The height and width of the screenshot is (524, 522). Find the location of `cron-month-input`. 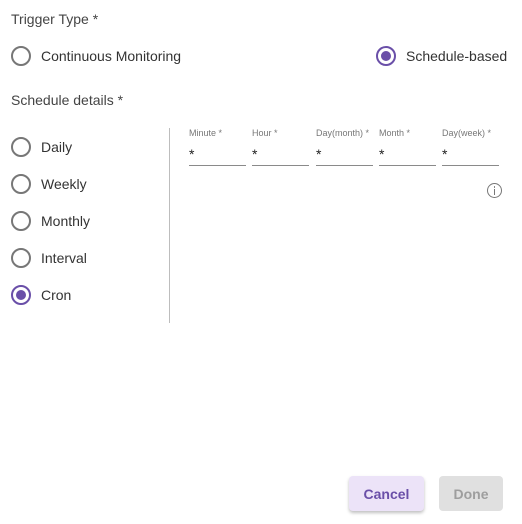

cron-month-input is located at coordinates (407, 156).